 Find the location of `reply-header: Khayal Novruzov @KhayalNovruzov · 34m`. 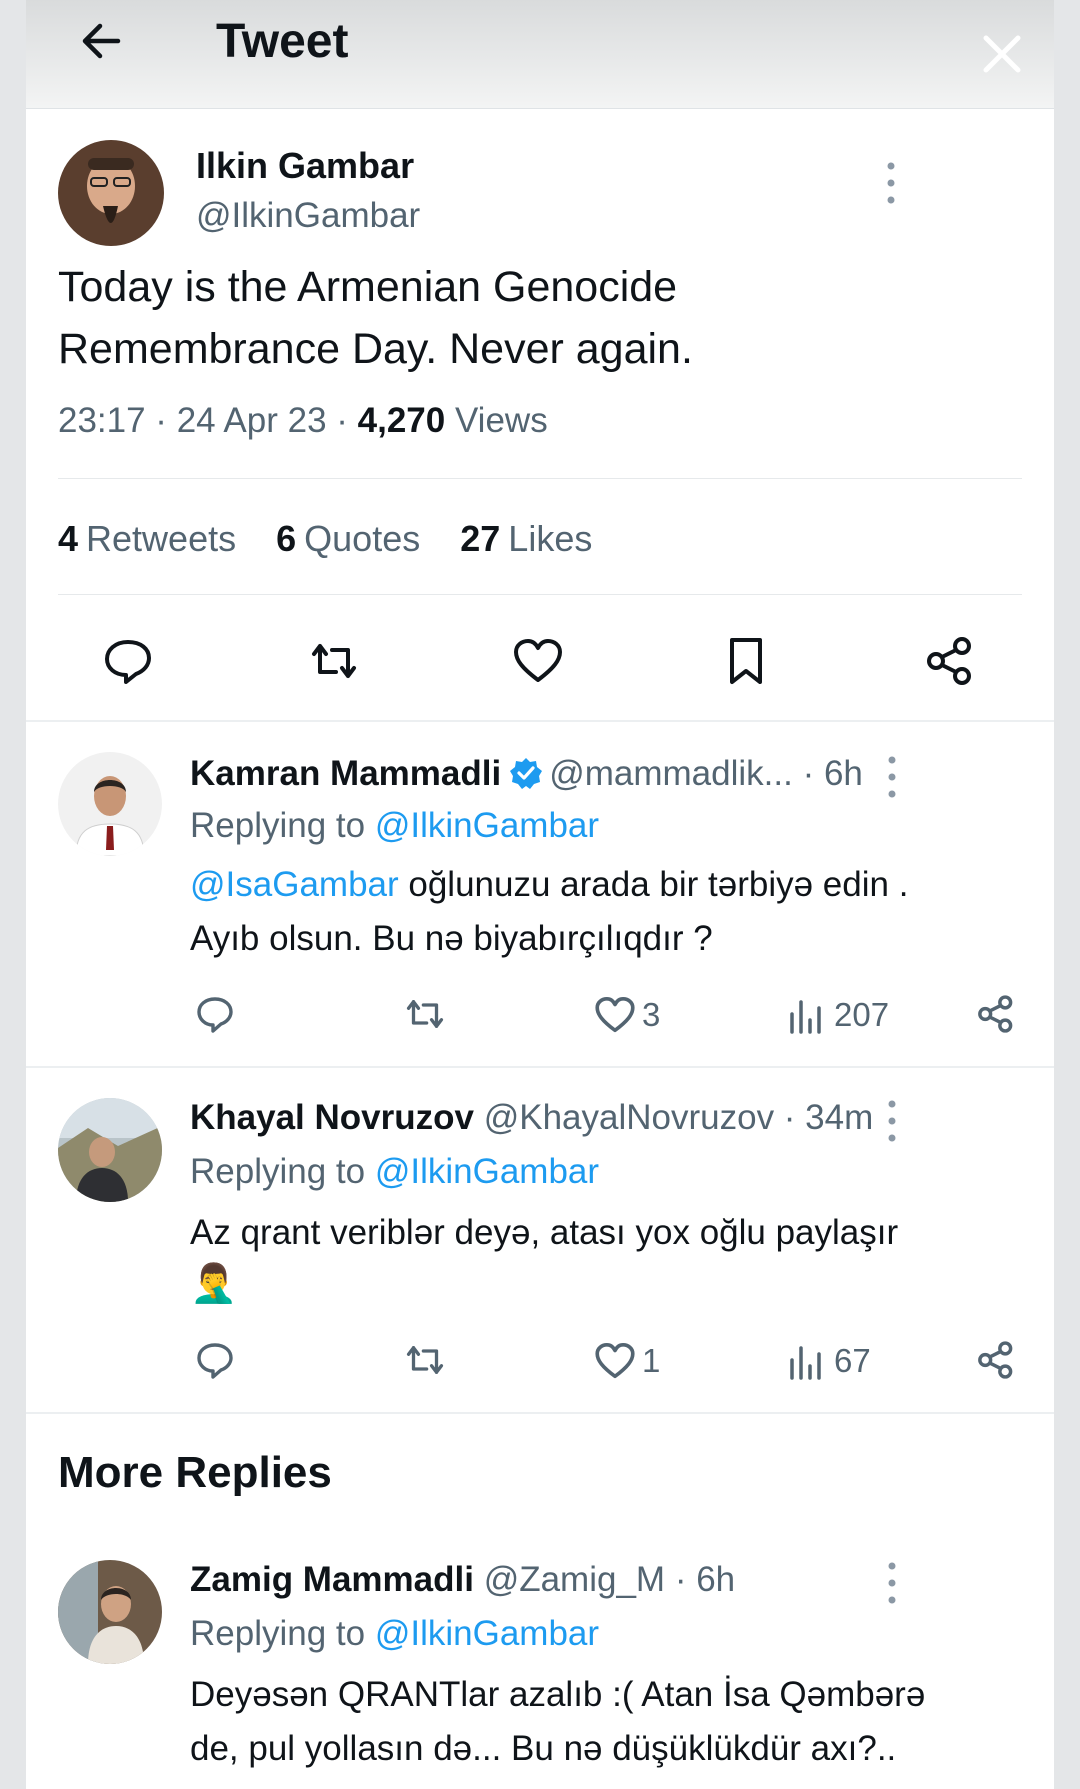

reply-header: Khayal Novruzov @KhayalNovruzov · 34m is located at coordinates (531, 1118).